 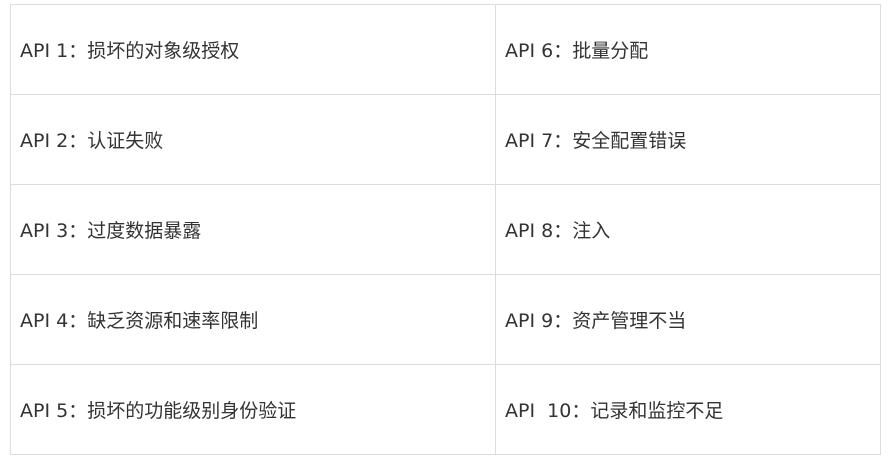 What do you see at coordinates (44, 141) in the screenshot?
I see `api-code: API 2` at bounding box center [44, 141].